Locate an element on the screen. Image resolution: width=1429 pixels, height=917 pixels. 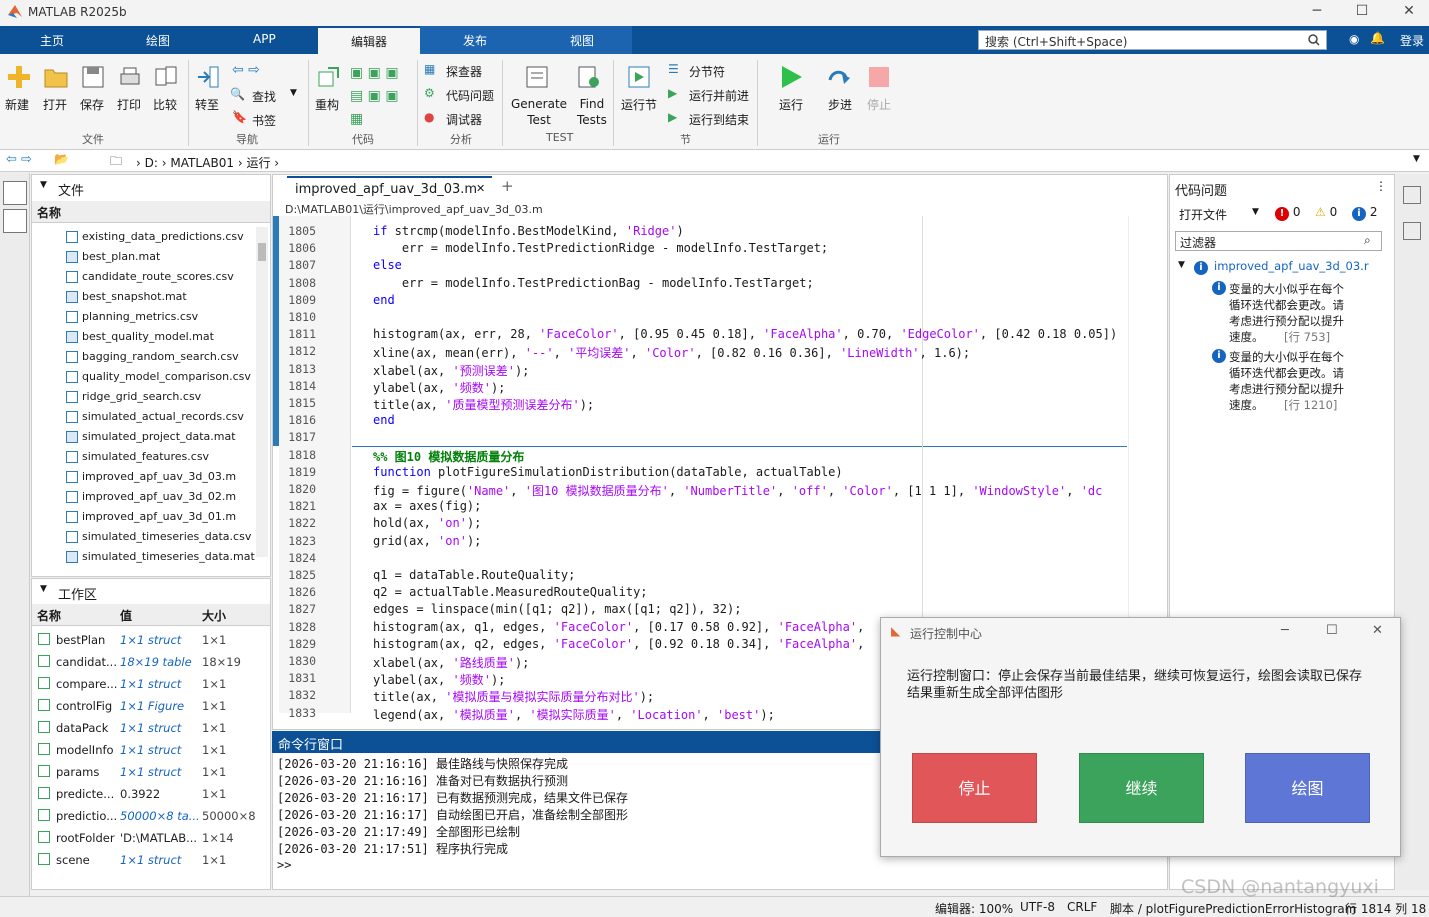
issues-scope: 打开文件 is located at coordinates (1203, 214).